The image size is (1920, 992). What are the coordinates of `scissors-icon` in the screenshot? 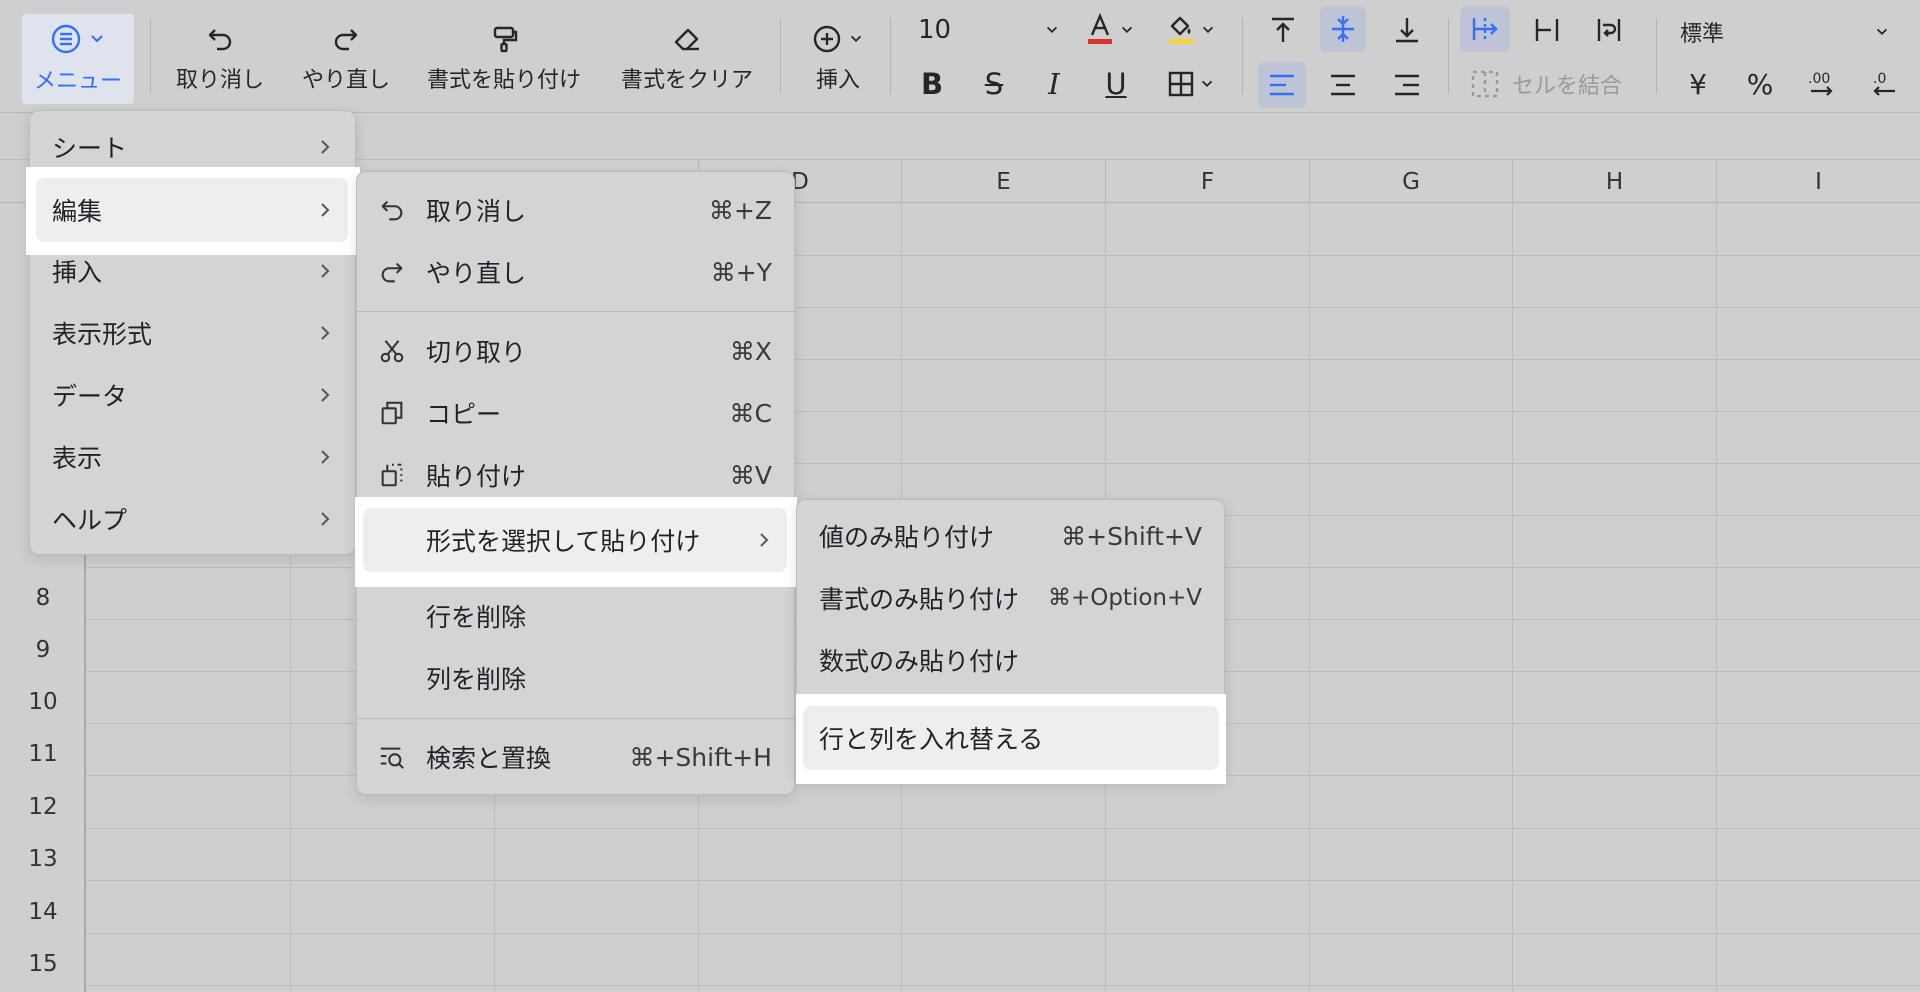 It's located at (392, 351).